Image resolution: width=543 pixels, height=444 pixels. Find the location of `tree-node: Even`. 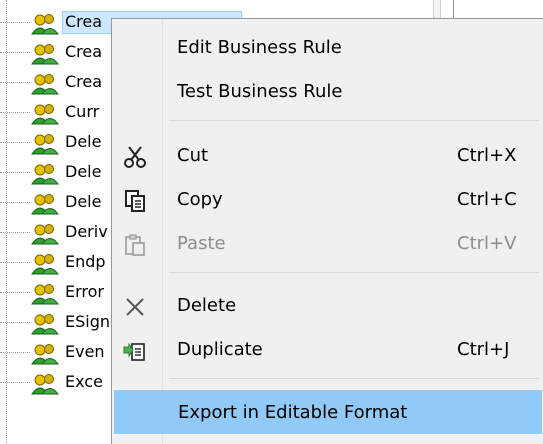

tree-node: Even is located at coordinates (60, 353).